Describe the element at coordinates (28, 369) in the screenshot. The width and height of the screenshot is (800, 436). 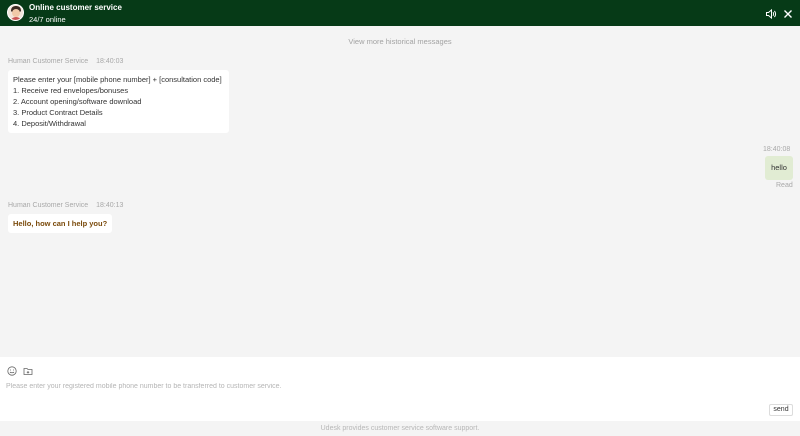
I see `folder-icon` at that location.